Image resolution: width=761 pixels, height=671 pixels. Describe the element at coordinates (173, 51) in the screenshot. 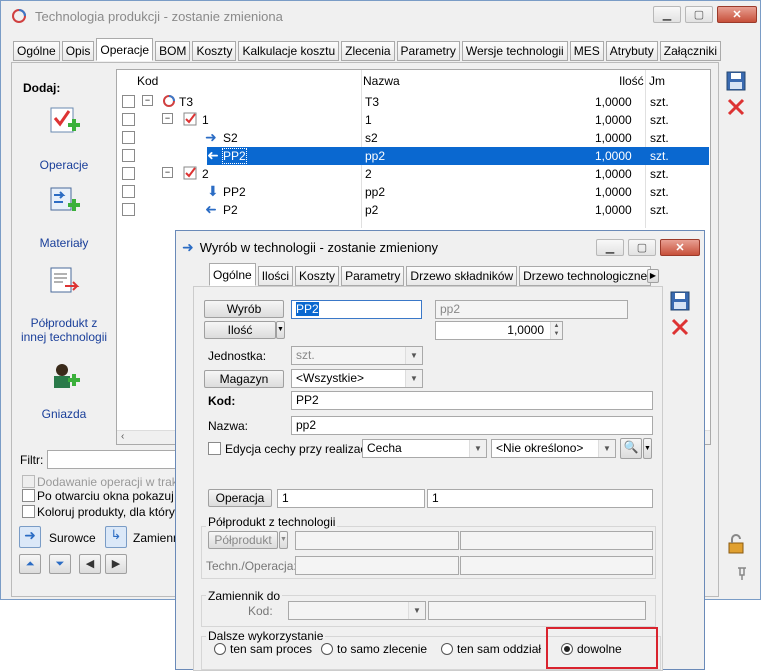

I see `tab-bom: BOM` at that location.